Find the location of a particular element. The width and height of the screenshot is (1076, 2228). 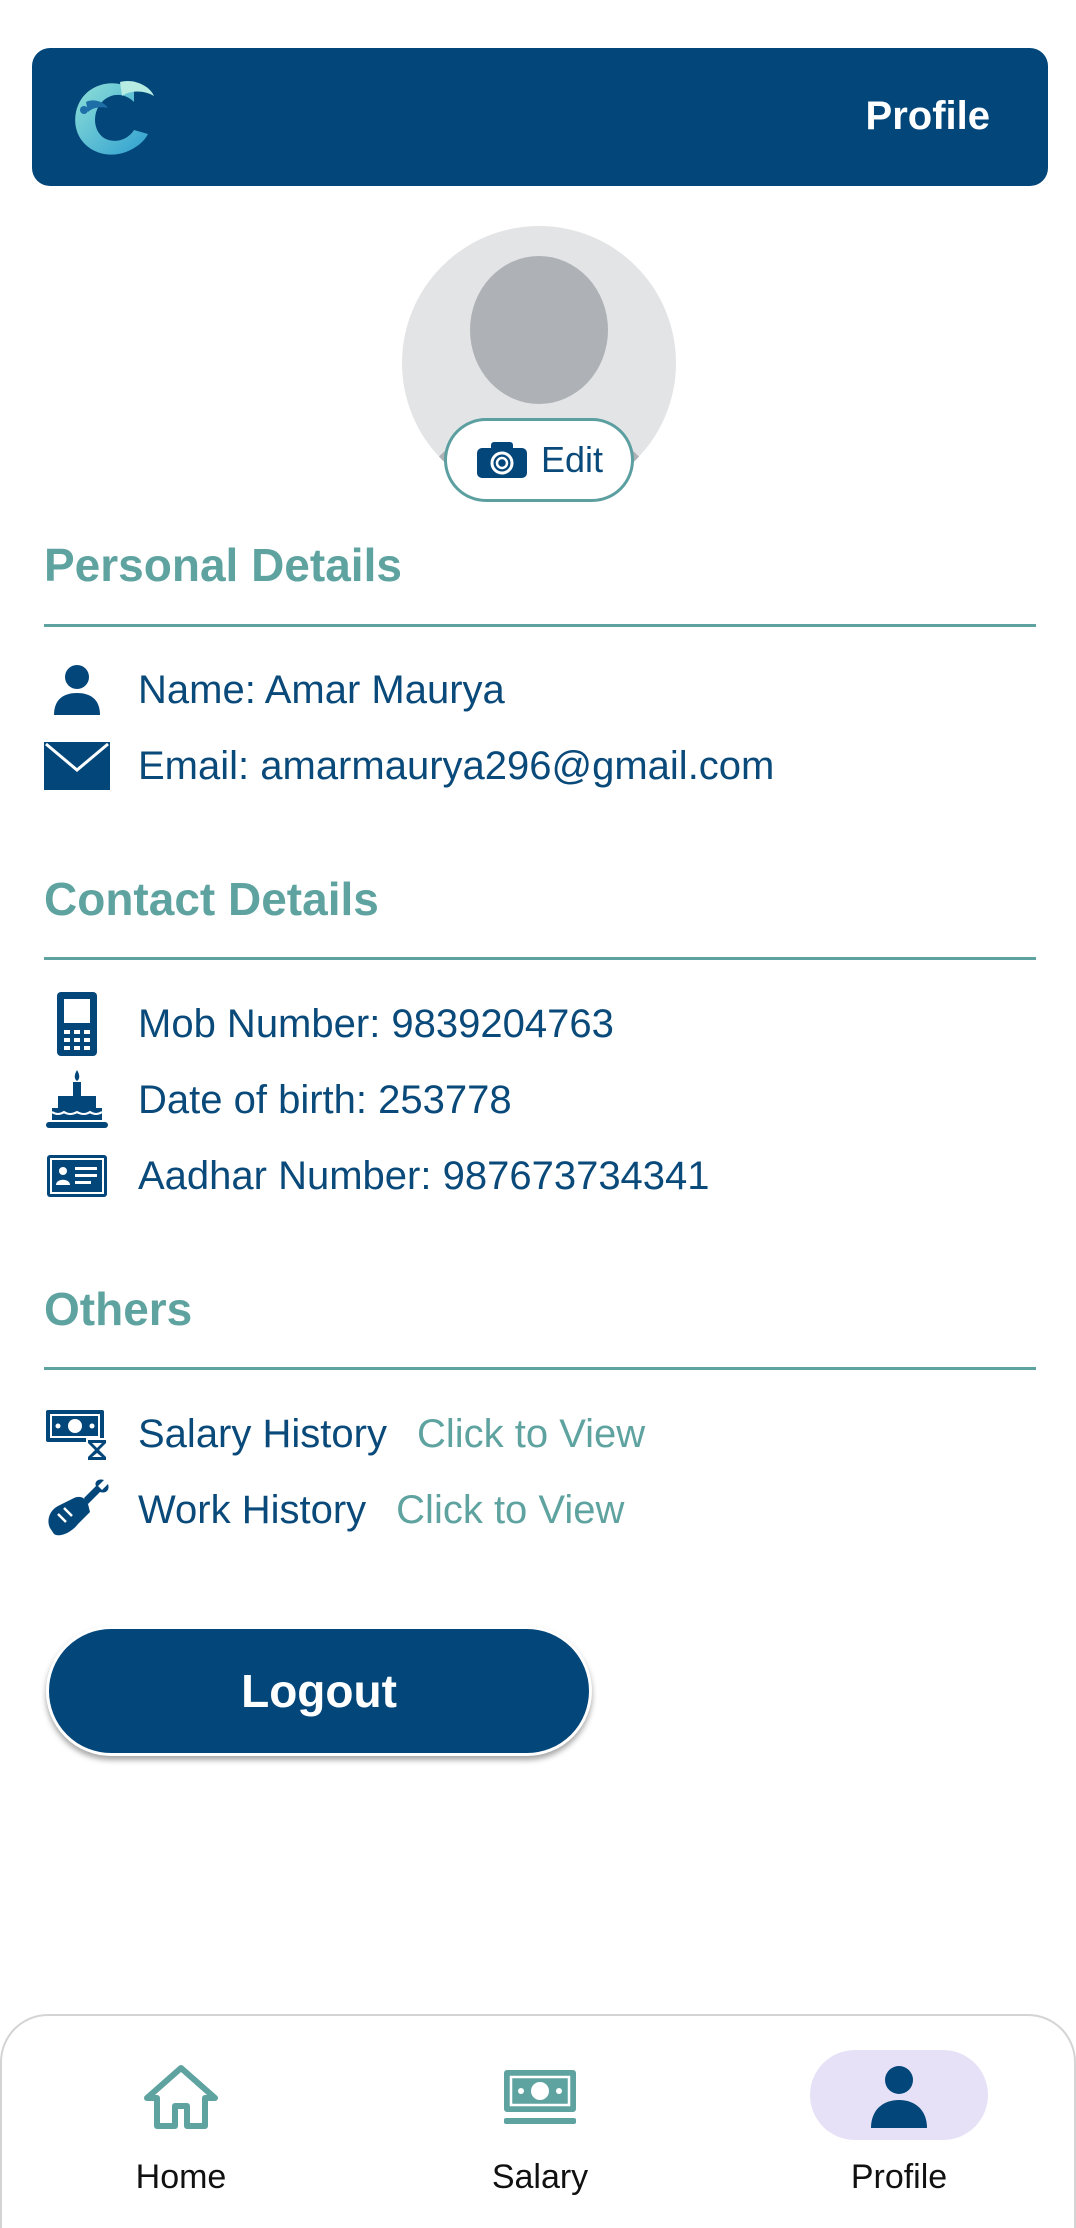

nav-label-profile: Profile is located at coordinates (899, 2177).